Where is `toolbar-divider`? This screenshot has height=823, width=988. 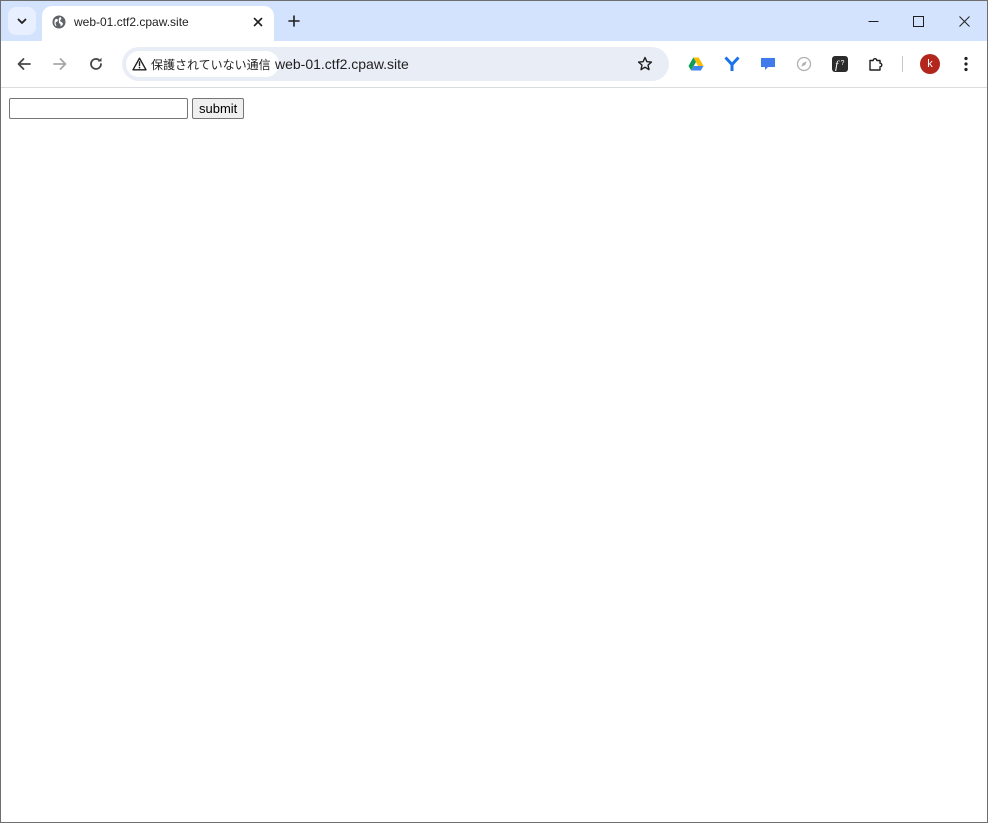
toolbar-divider is located at coordinates (902, 64).